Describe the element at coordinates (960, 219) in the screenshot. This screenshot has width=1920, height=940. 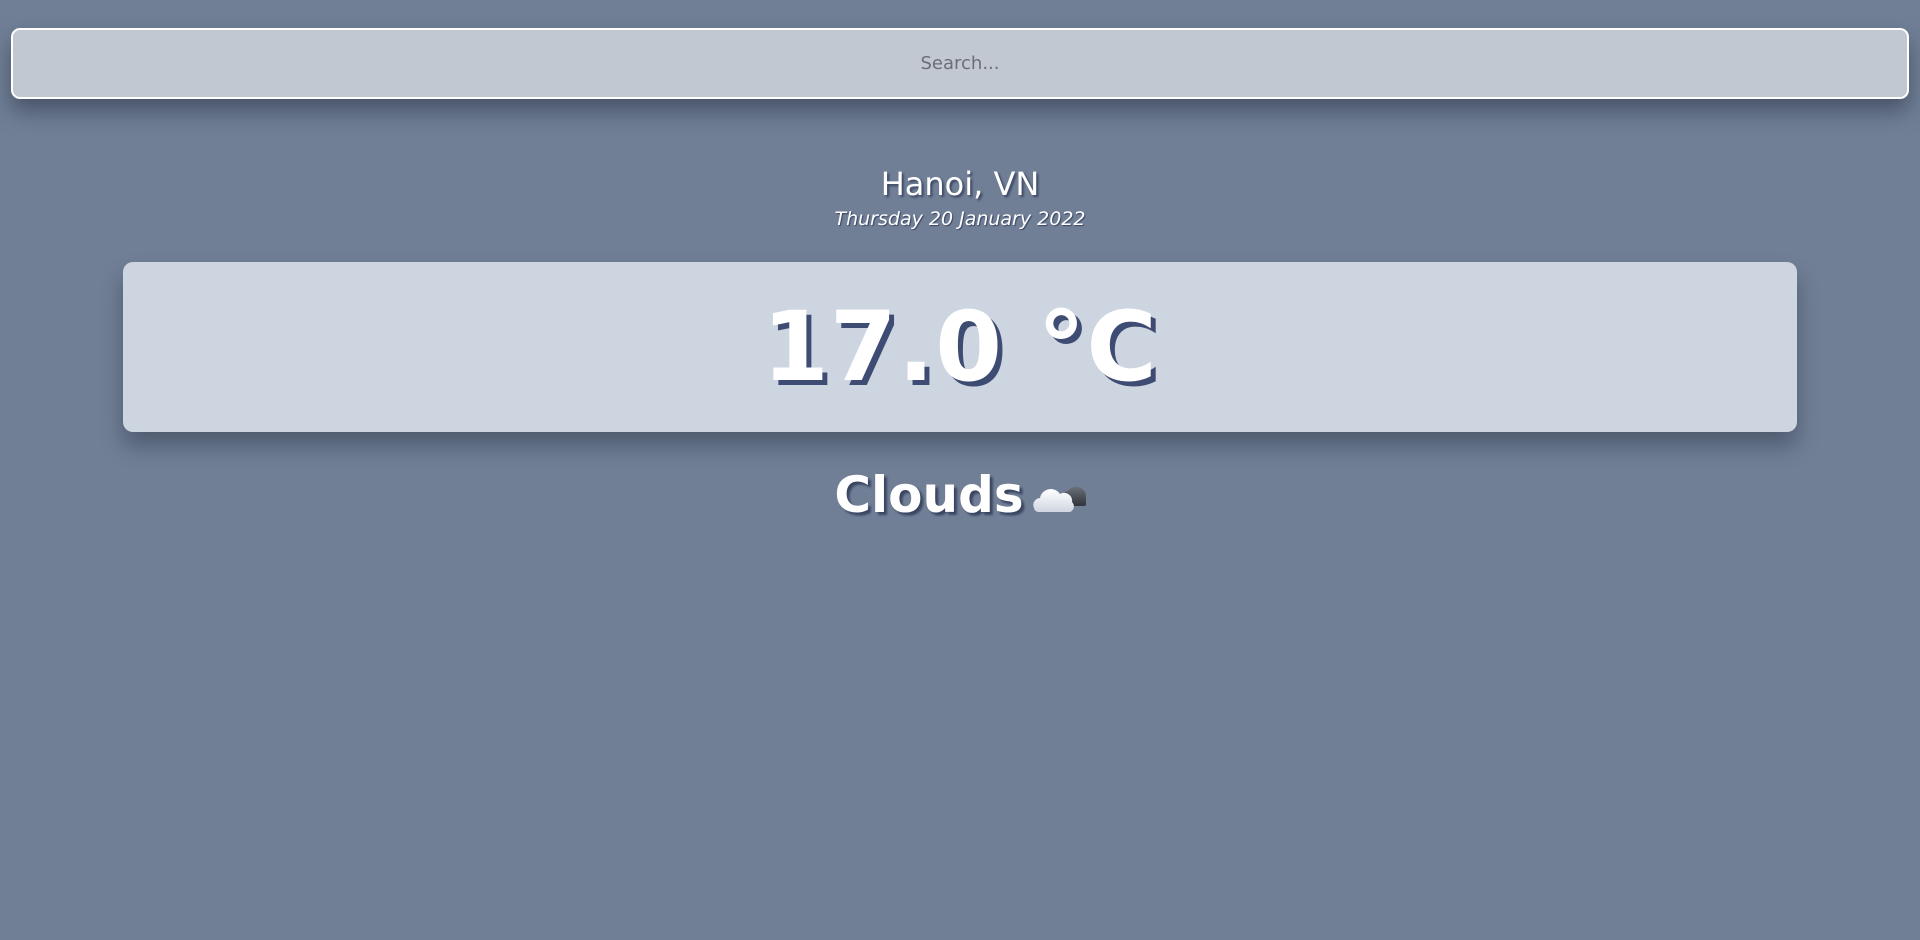
I see `current-date: Thursday 20 January 2022` at that location.